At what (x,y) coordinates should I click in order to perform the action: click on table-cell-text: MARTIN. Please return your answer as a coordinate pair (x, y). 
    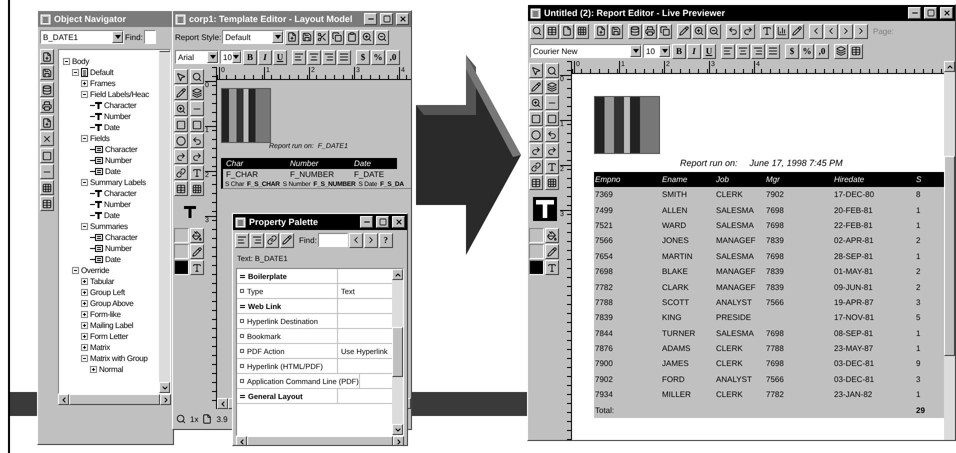
    Looking at the image, I should click on (677, 256).